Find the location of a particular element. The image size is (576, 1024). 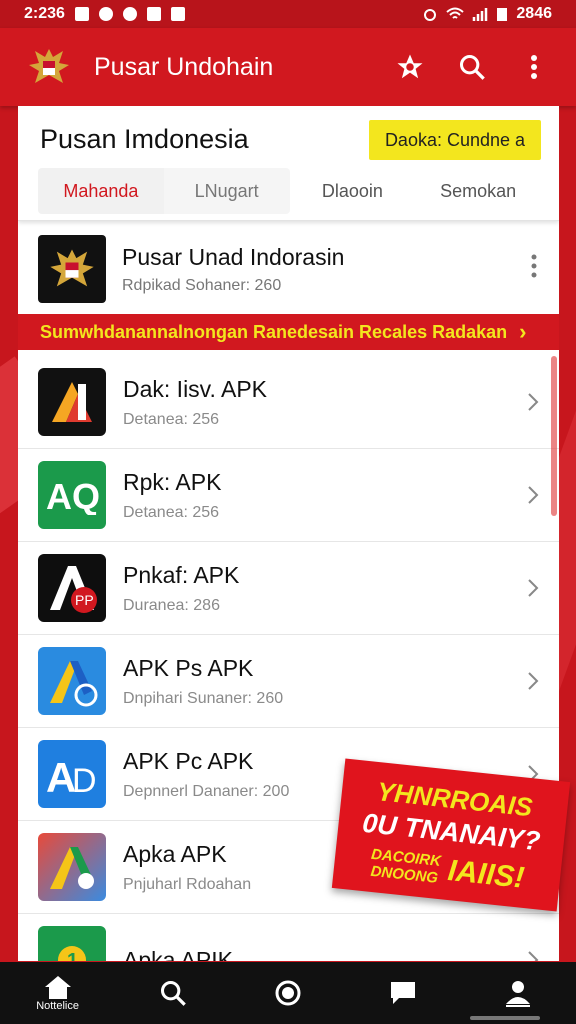

alarm-icon is located at coordinates (430, 15).